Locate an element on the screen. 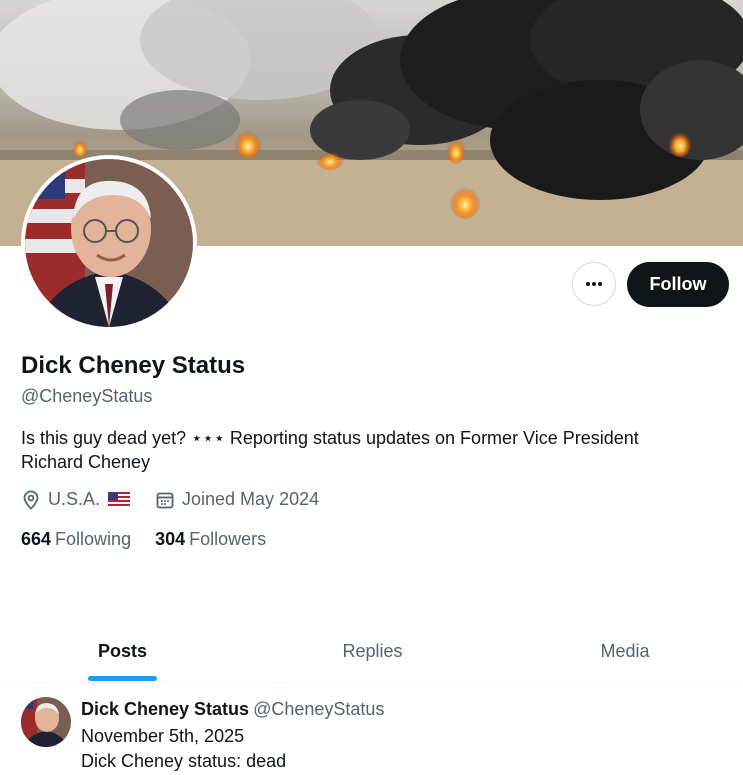  joined-text: Joined May 2024 is located at coordinates (251, 499).